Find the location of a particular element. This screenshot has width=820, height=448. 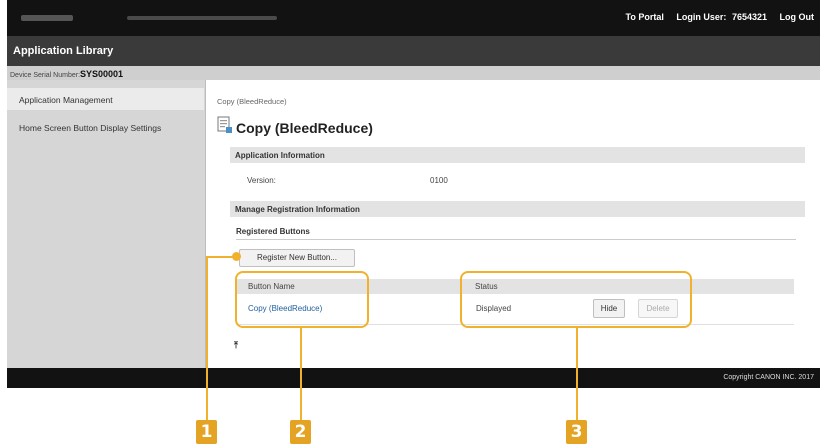

highlight-button-name is located at coordinates (302, 299).